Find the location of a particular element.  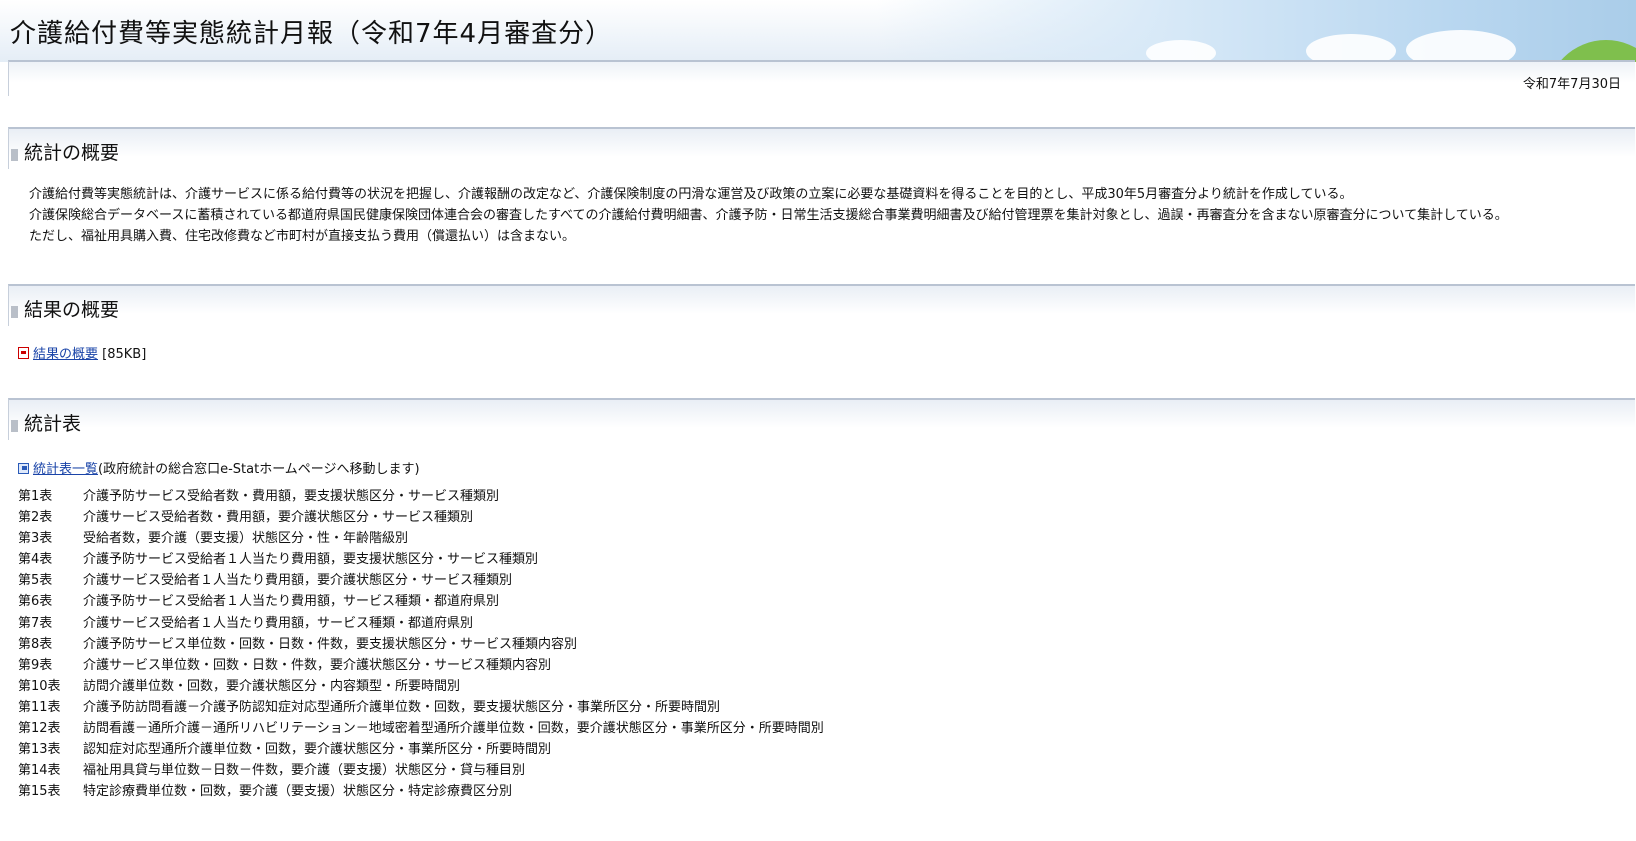

table-number: 第4表 is located at coordinates (35, 560).